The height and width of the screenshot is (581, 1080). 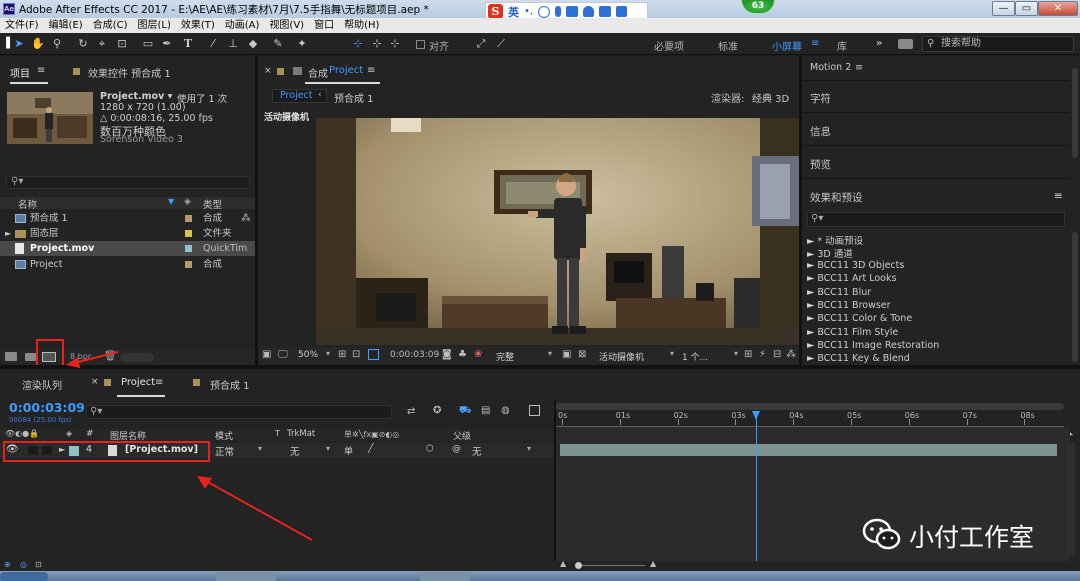 What do you see at coordinates (578, 565) in the screenshot?
I see `timeline-zoom-handle` at bounding box center [578, 565].